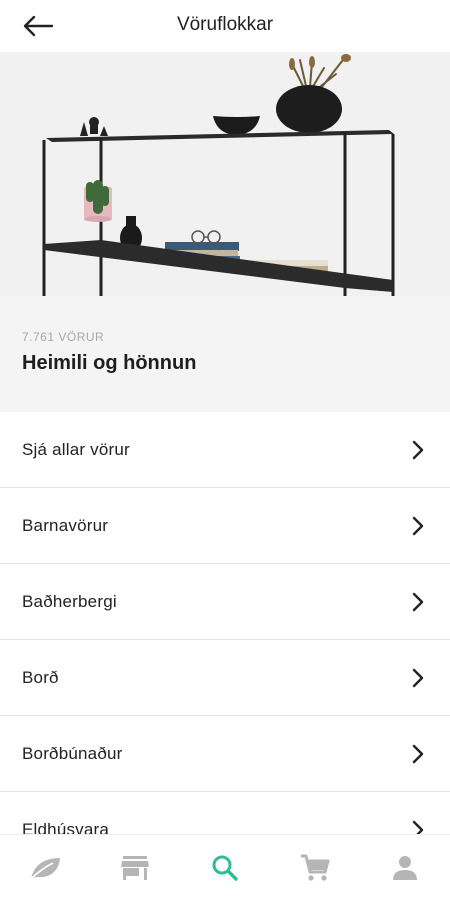  I want to click on nav-home, so click(45, 868).